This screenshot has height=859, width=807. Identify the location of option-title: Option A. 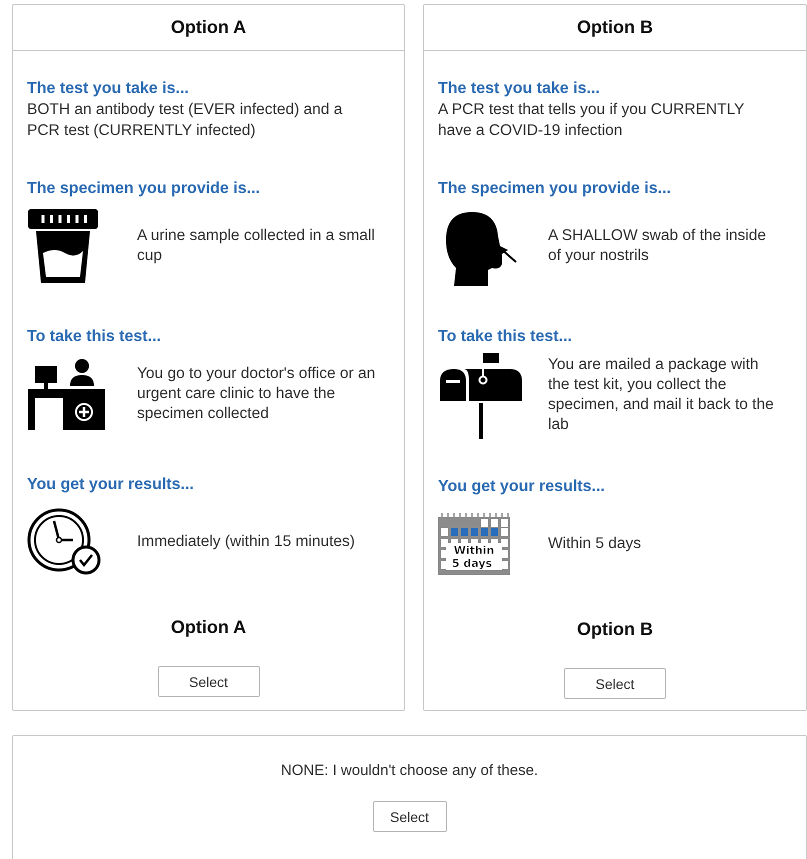
(208, 28).